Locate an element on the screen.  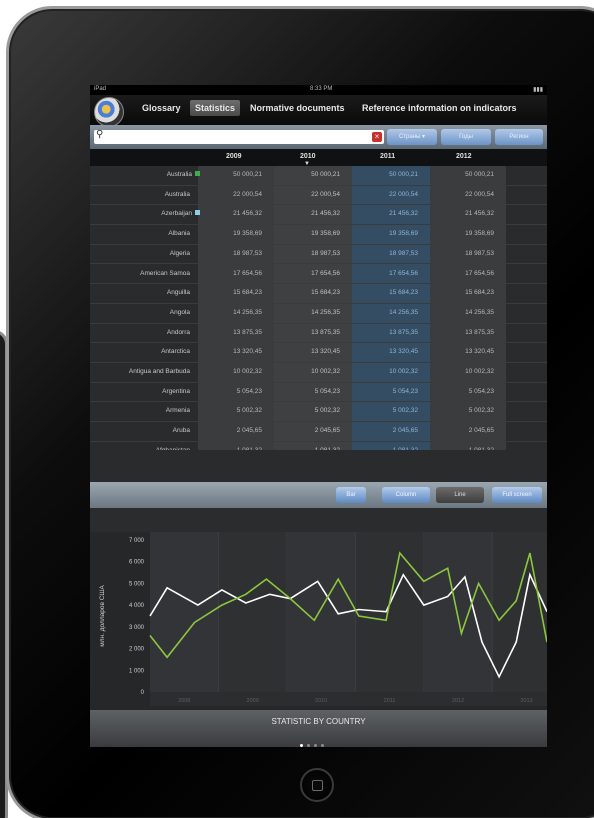
column-header-2011: 2011 is located at coordinates (387, 156).